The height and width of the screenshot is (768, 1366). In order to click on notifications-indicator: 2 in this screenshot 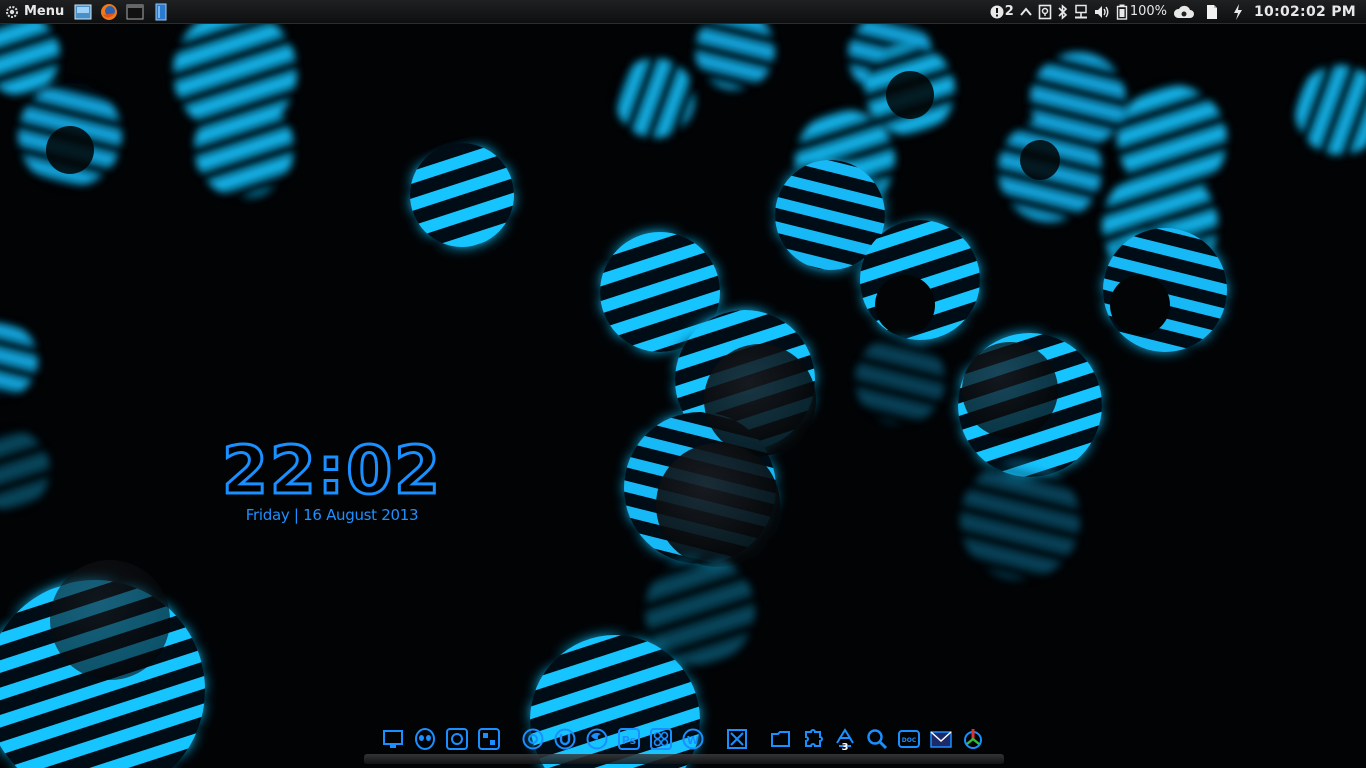, I will do `click(1002, 12)`.